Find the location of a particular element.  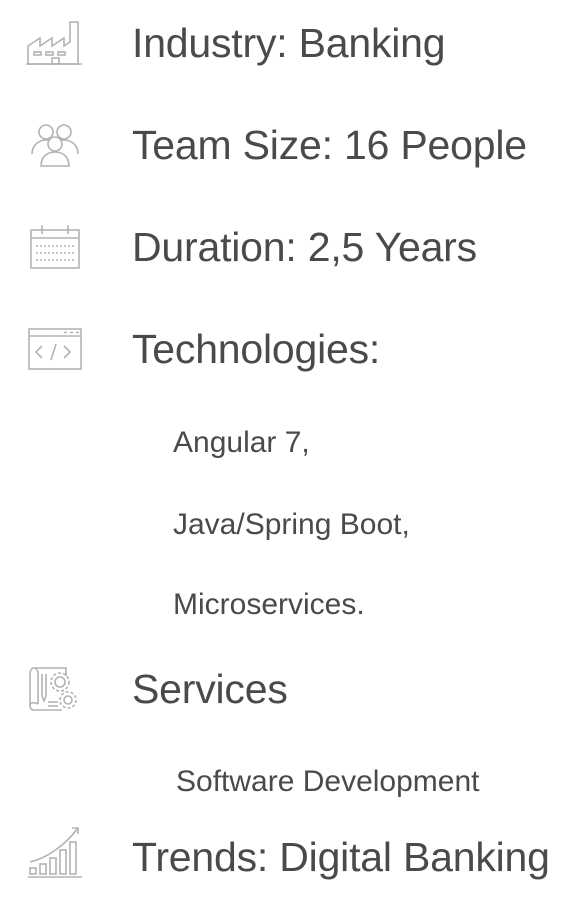

technologies-row: Technologies: is located at coordinates (283, 354).